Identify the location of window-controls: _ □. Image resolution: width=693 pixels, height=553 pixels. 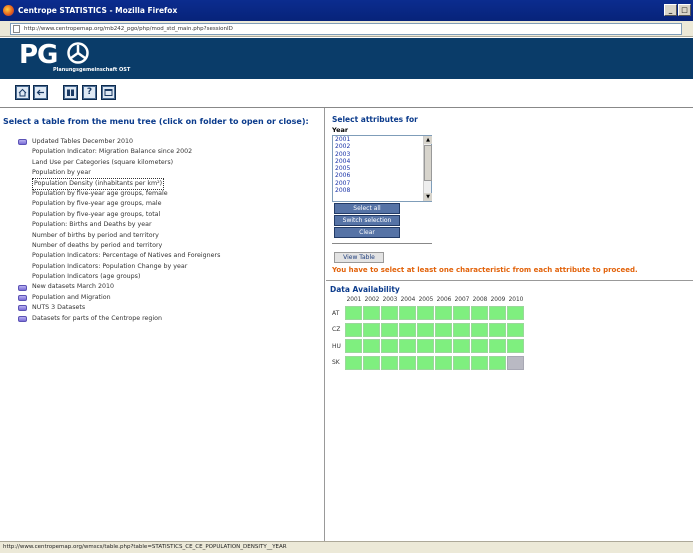
(677, 10).